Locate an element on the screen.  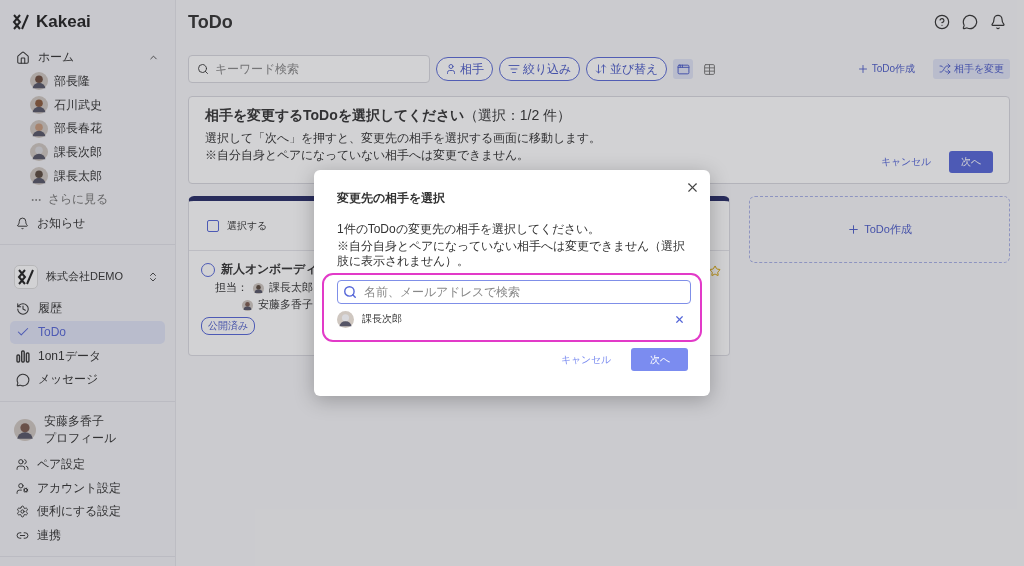
member-item: 課長太郎 is located at coordinates (87, 176).